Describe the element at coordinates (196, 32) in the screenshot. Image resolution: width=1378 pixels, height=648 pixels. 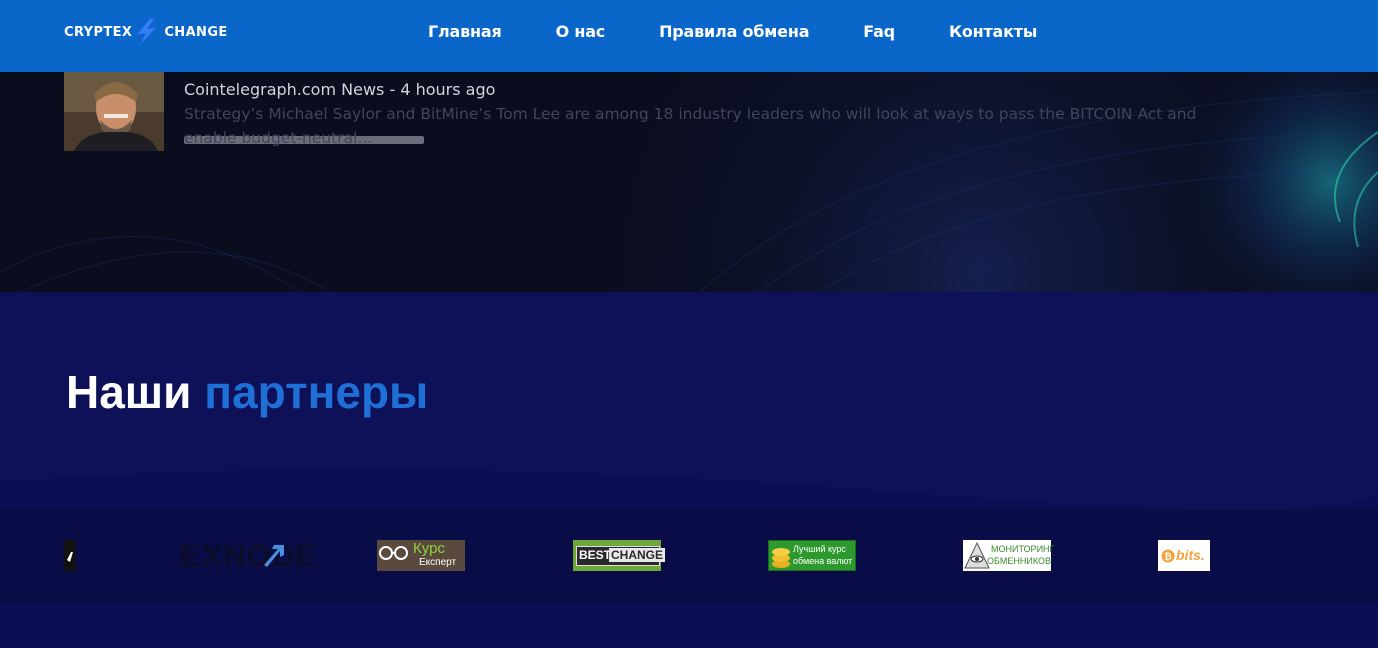
I see `logo-text-right: CHANGE` at that location.